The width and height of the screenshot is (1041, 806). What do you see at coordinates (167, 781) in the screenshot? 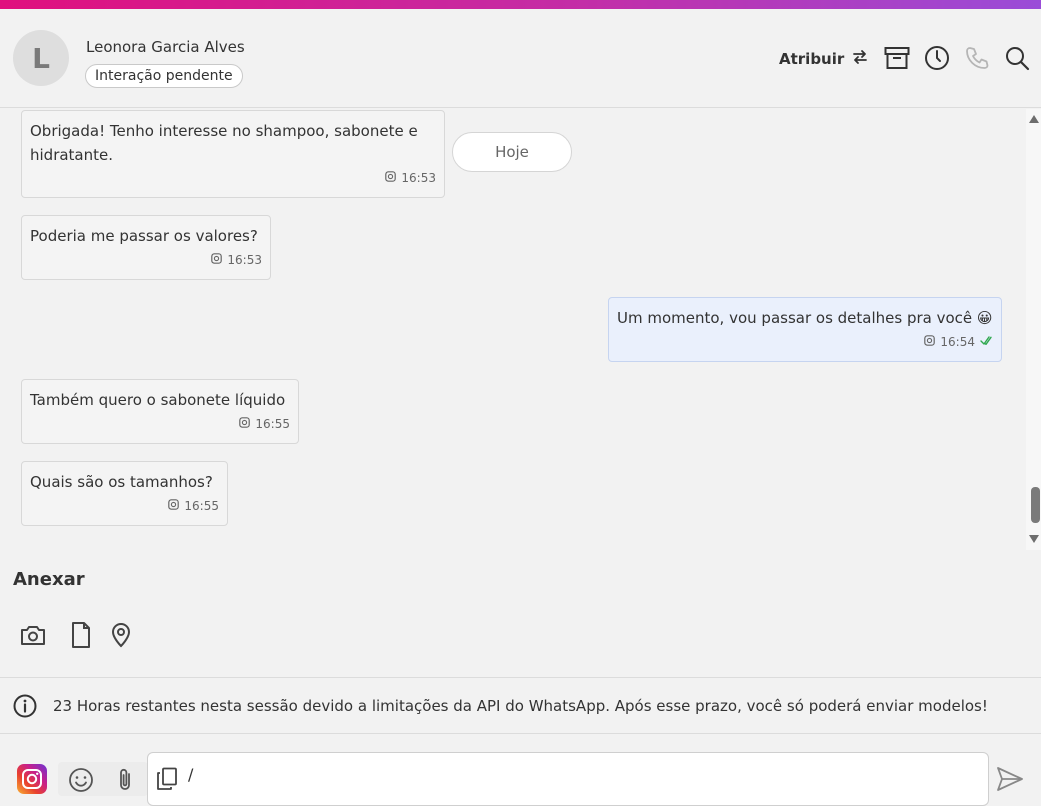
I see `copy-template-icon` at bounding box center [167, 781].